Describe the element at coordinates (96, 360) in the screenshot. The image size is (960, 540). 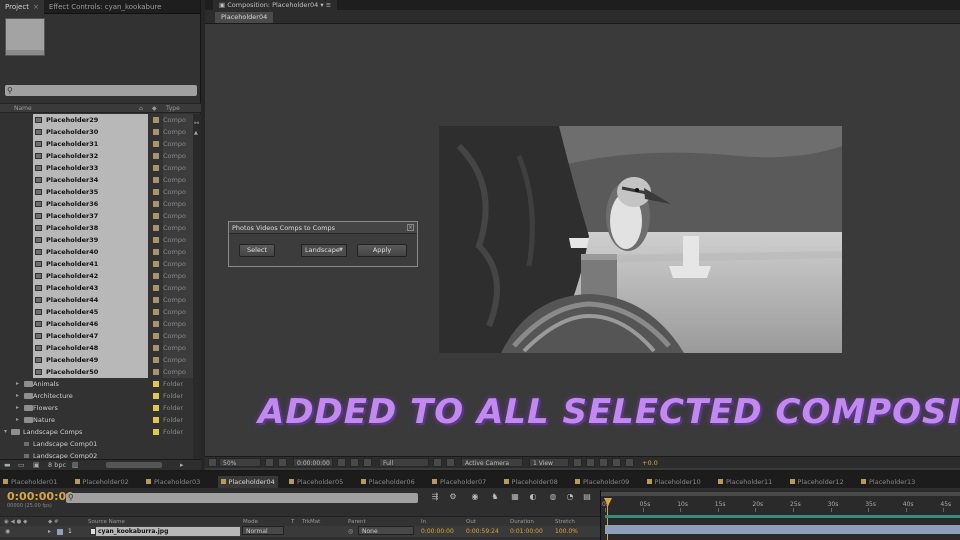
I see `project-item-comp: Placeholder49 Compo` at that location.